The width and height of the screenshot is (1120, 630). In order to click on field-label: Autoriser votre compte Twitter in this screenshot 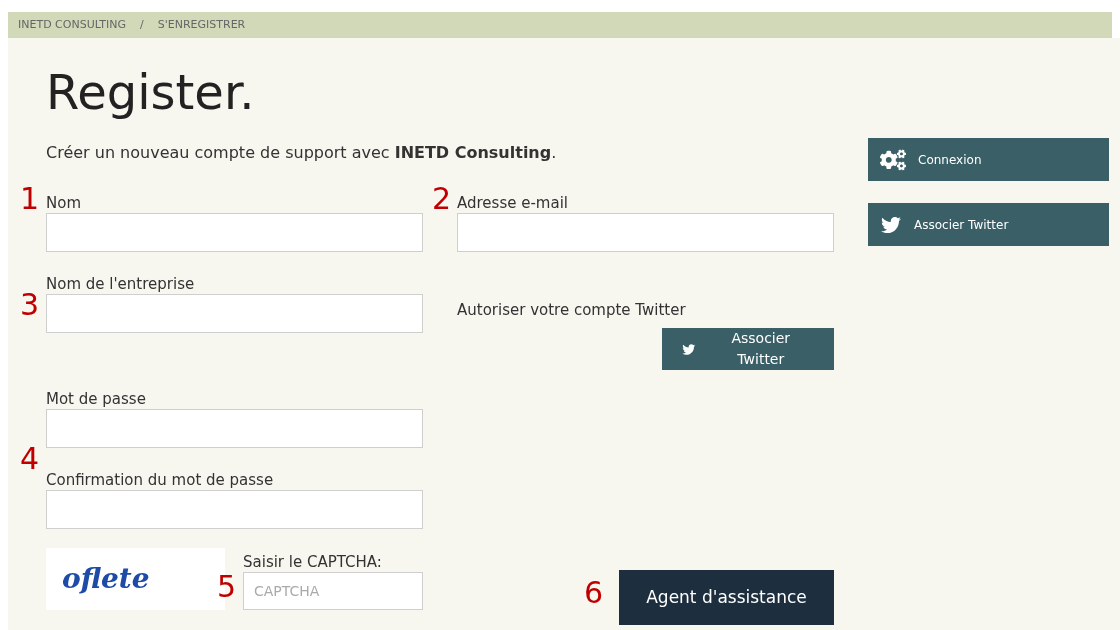, I will do `click(572, 310)`.